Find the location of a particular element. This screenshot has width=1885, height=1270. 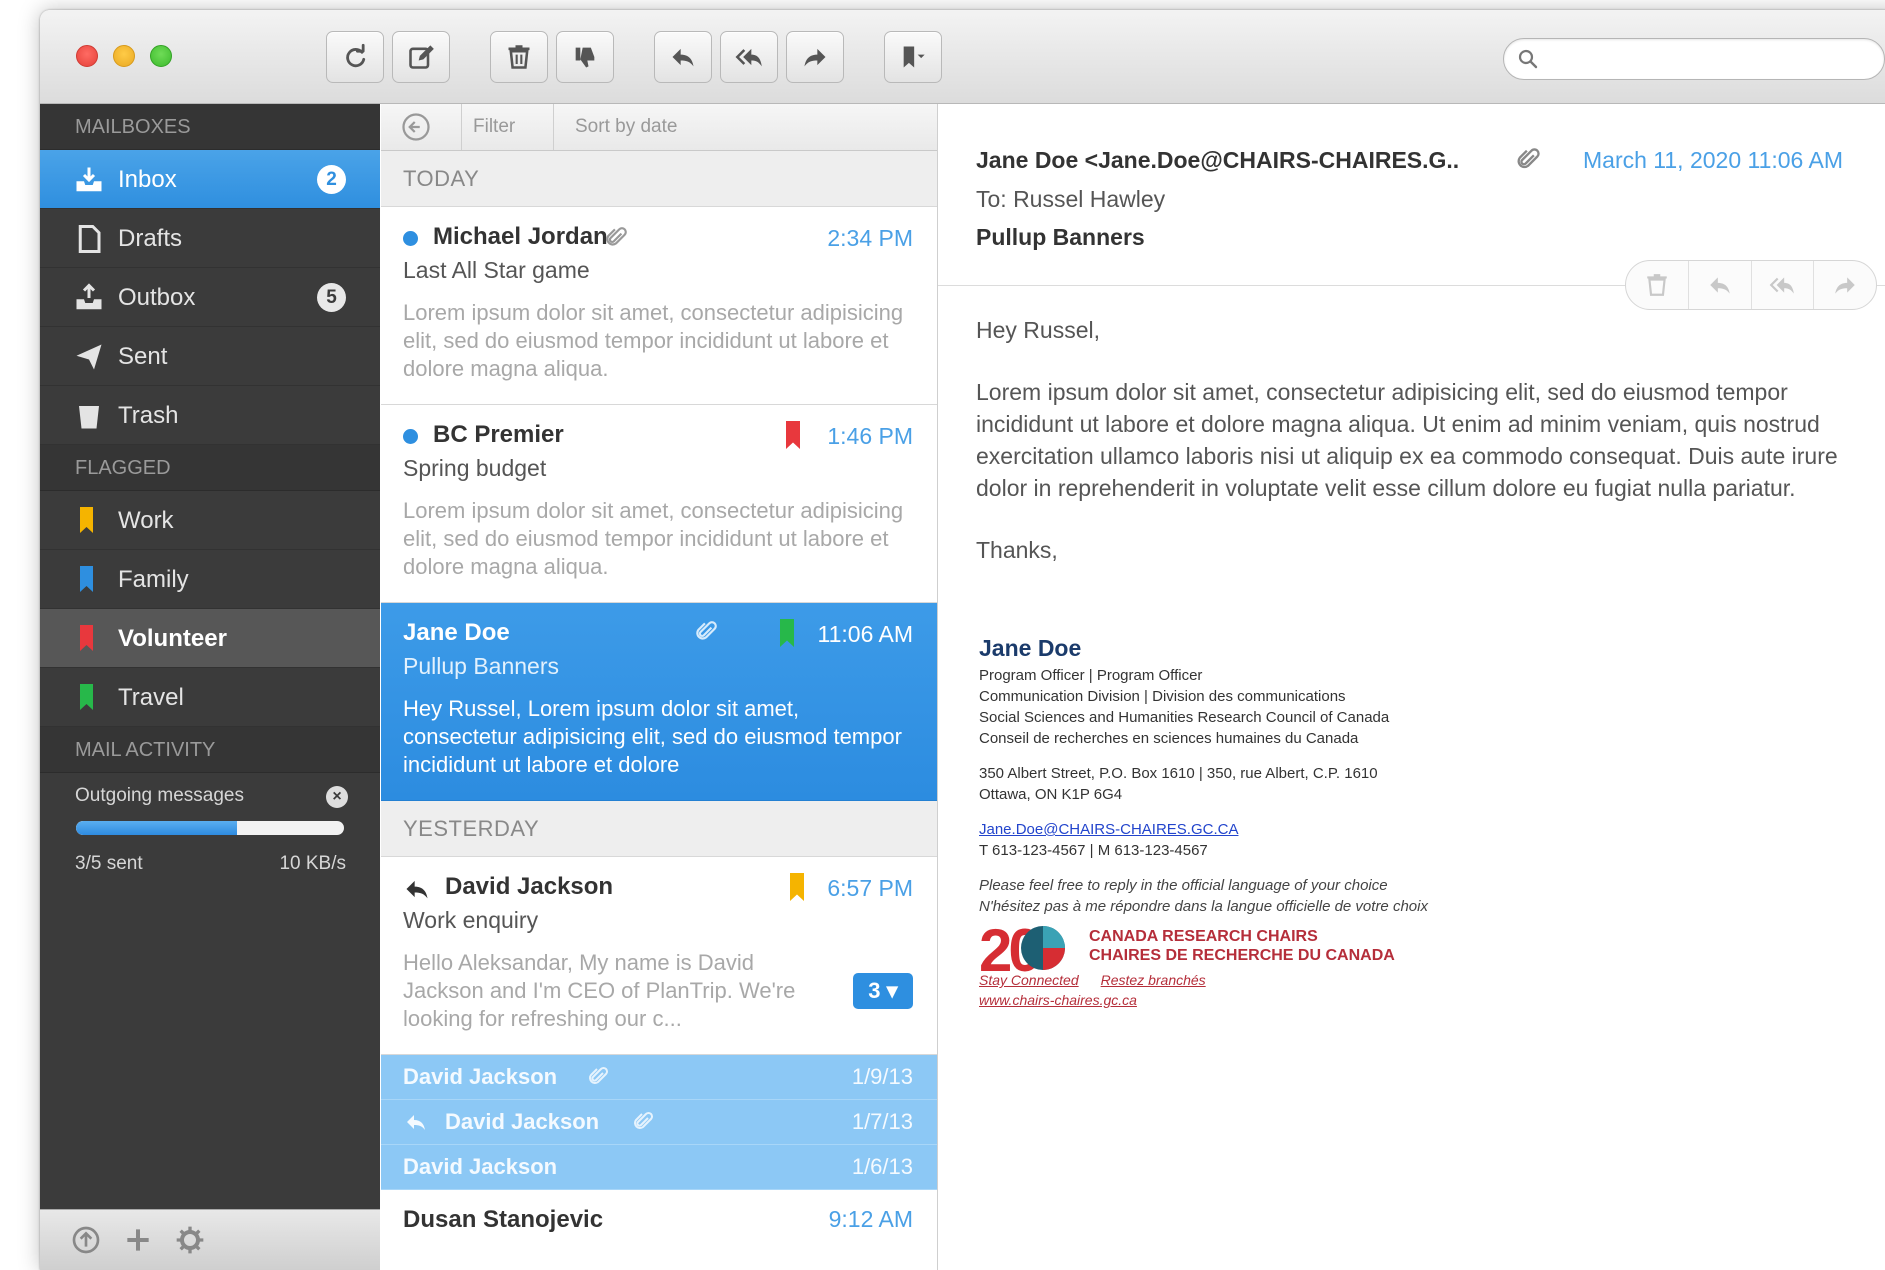

trash-icon is located at coordinates (519, 57).